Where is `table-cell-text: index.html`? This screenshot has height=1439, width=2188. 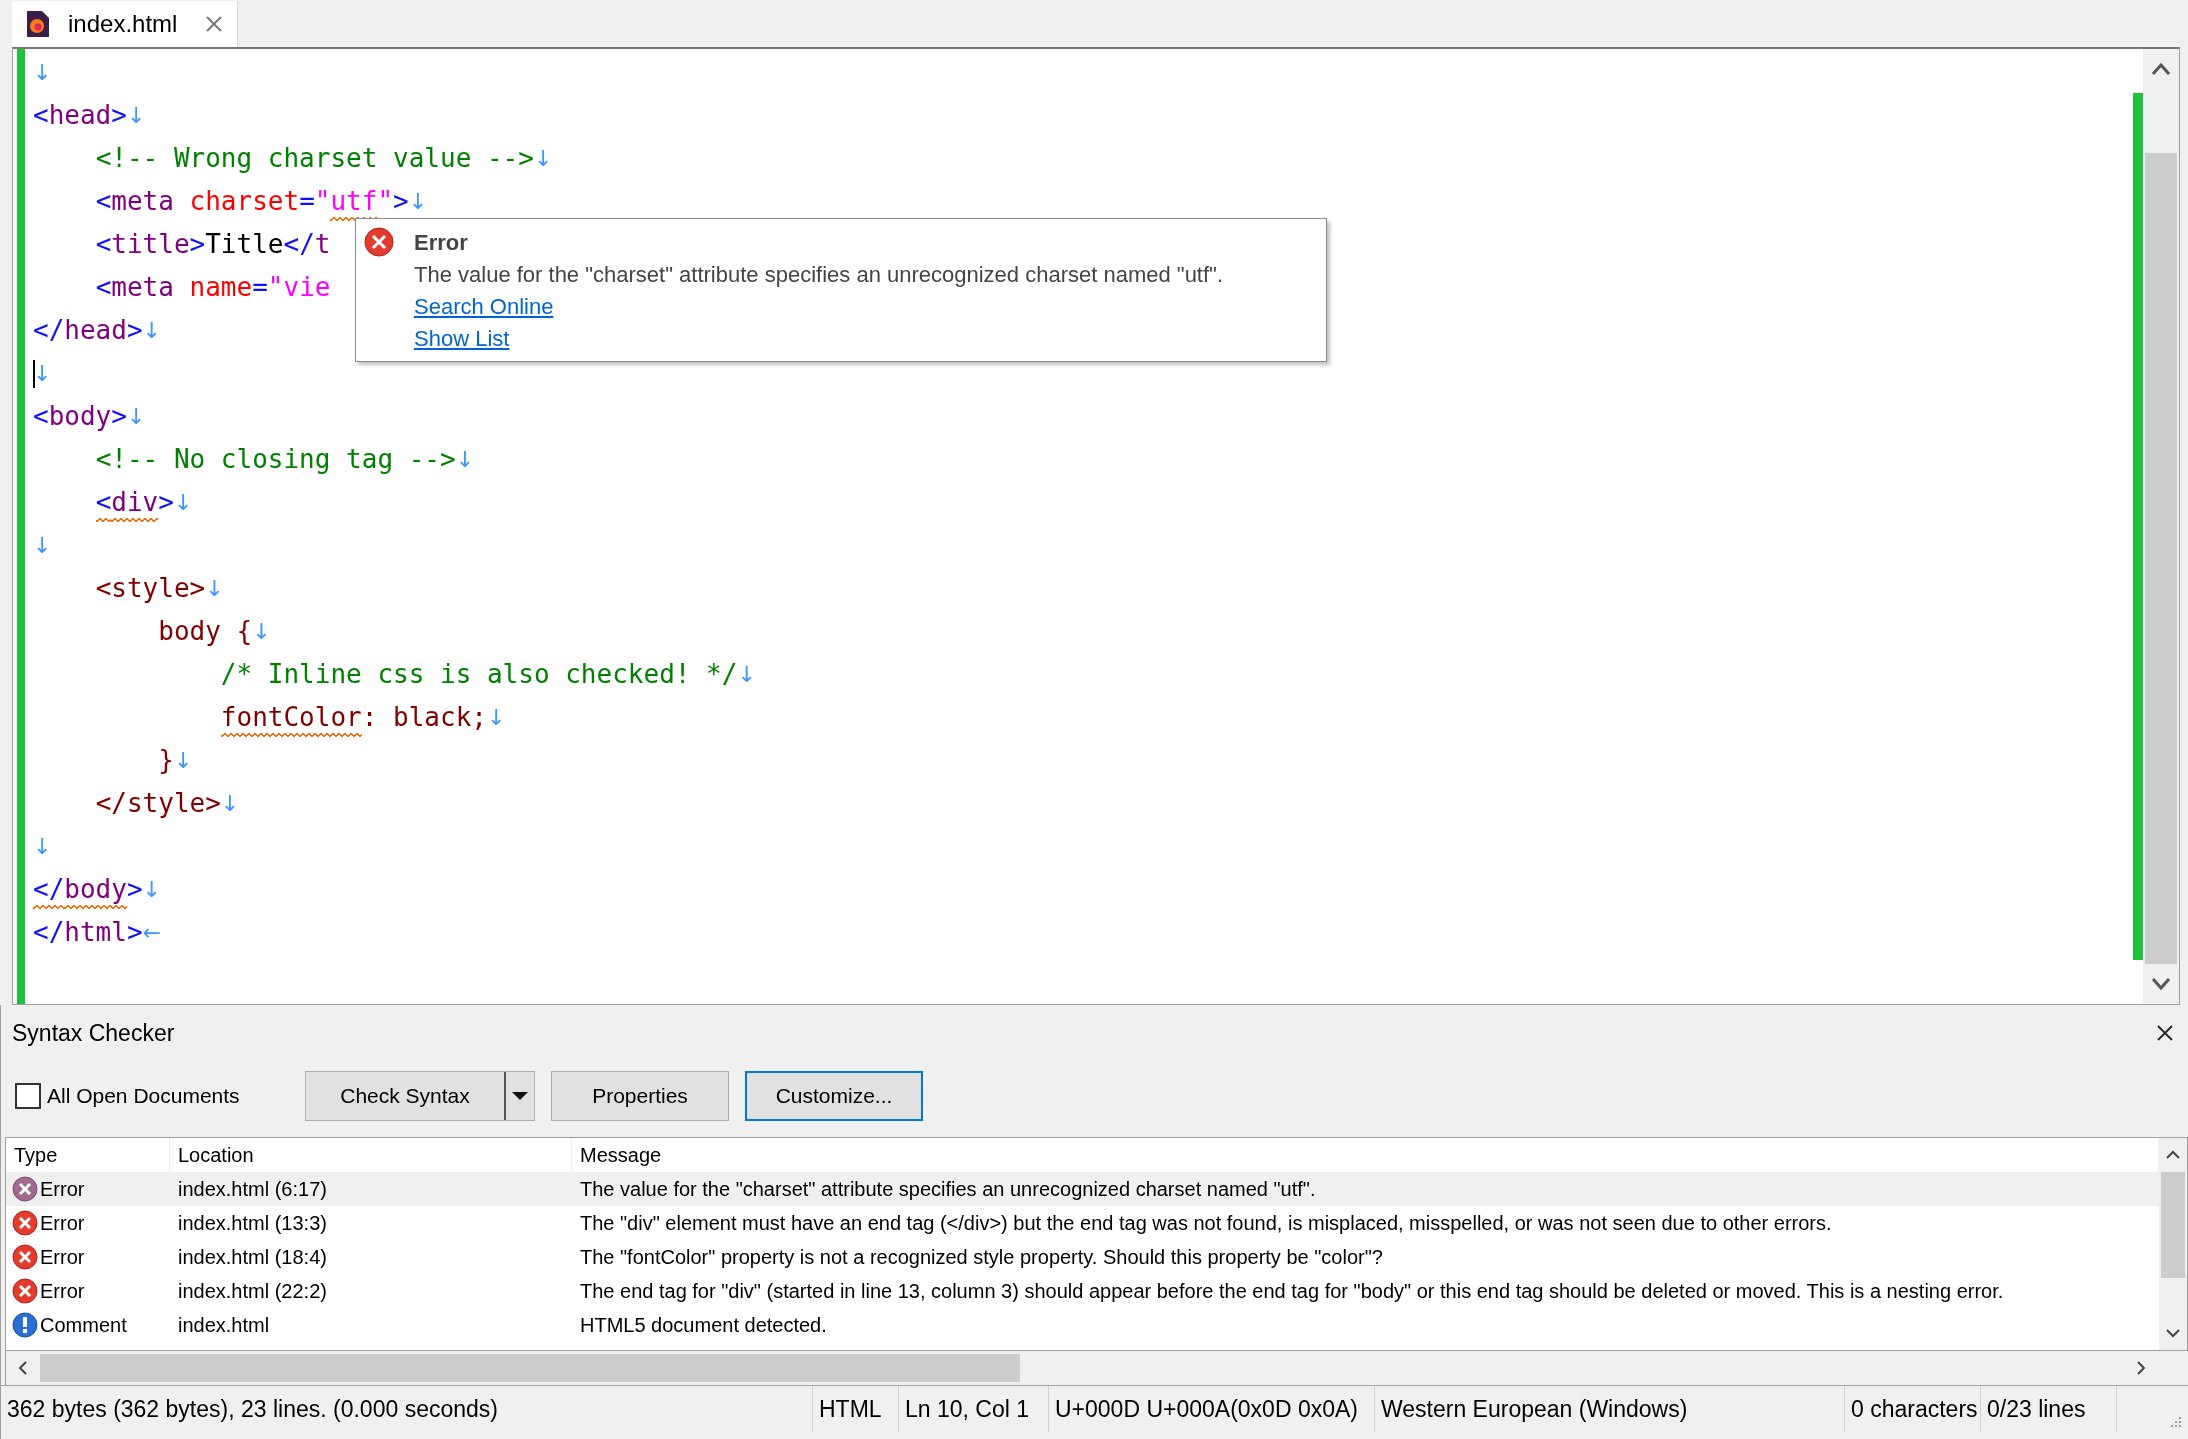 table-cell-text: index.html is located at coordinates (224, 1325).